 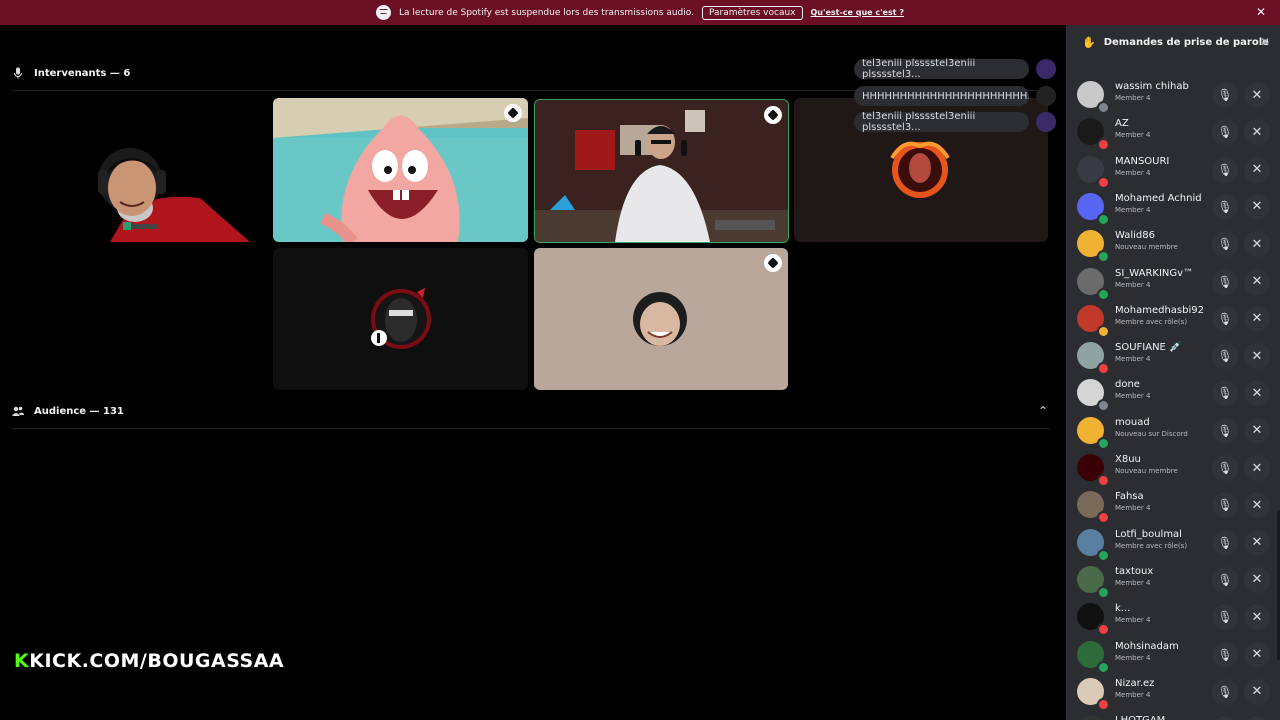 I want to click on collapse-chevron-icon: ⌃, so click(x=1043, y=411).